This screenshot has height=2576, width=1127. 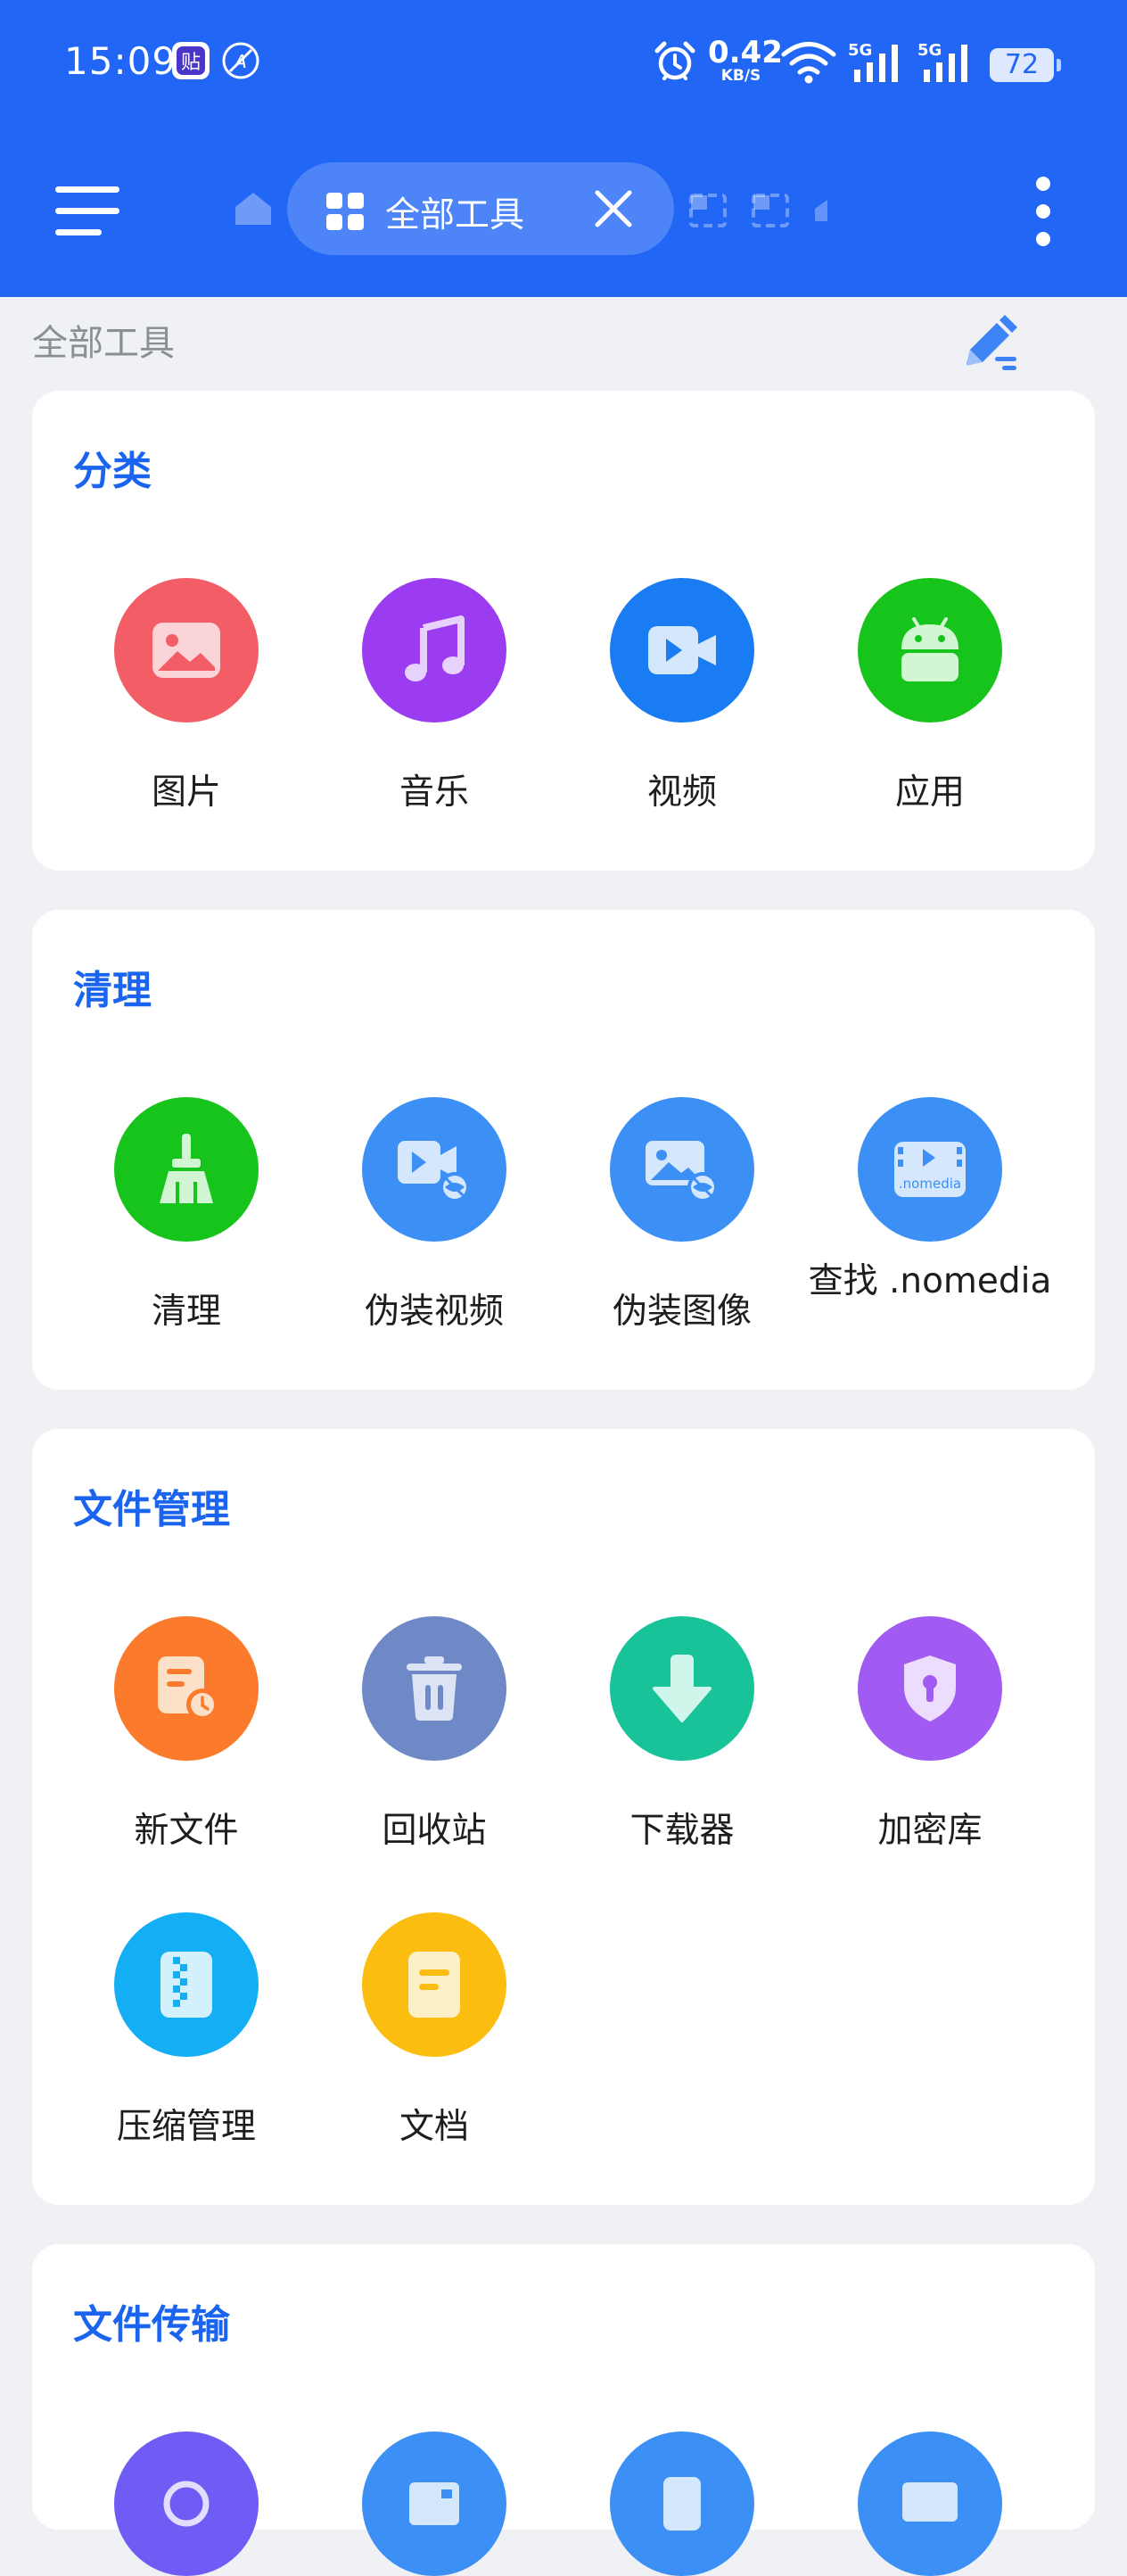 I want to click on tool-images: 图片, so click(x=186, y=698).